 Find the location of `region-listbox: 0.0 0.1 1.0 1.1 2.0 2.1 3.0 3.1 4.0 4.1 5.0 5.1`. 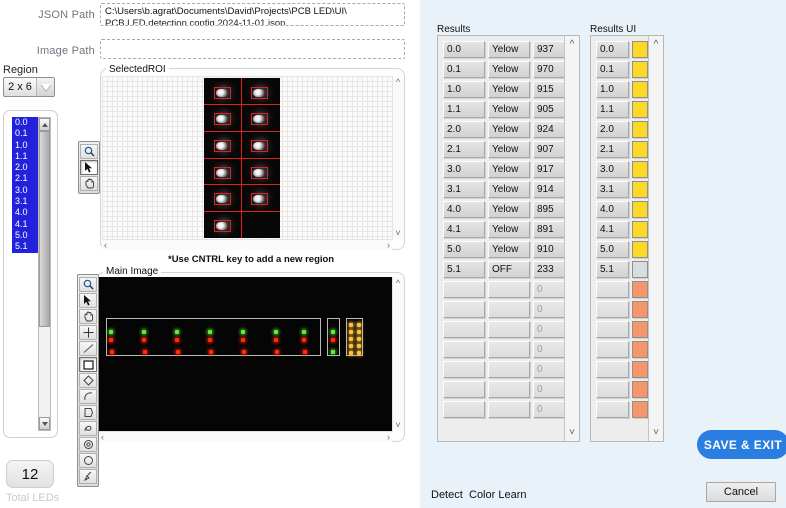

region-listbox: 0.0 0.1 1.0 1.1 2.0 2.1 3.0 3.1 4.0 4.1 5.0 5.1 is located at coordinates (30, 274).